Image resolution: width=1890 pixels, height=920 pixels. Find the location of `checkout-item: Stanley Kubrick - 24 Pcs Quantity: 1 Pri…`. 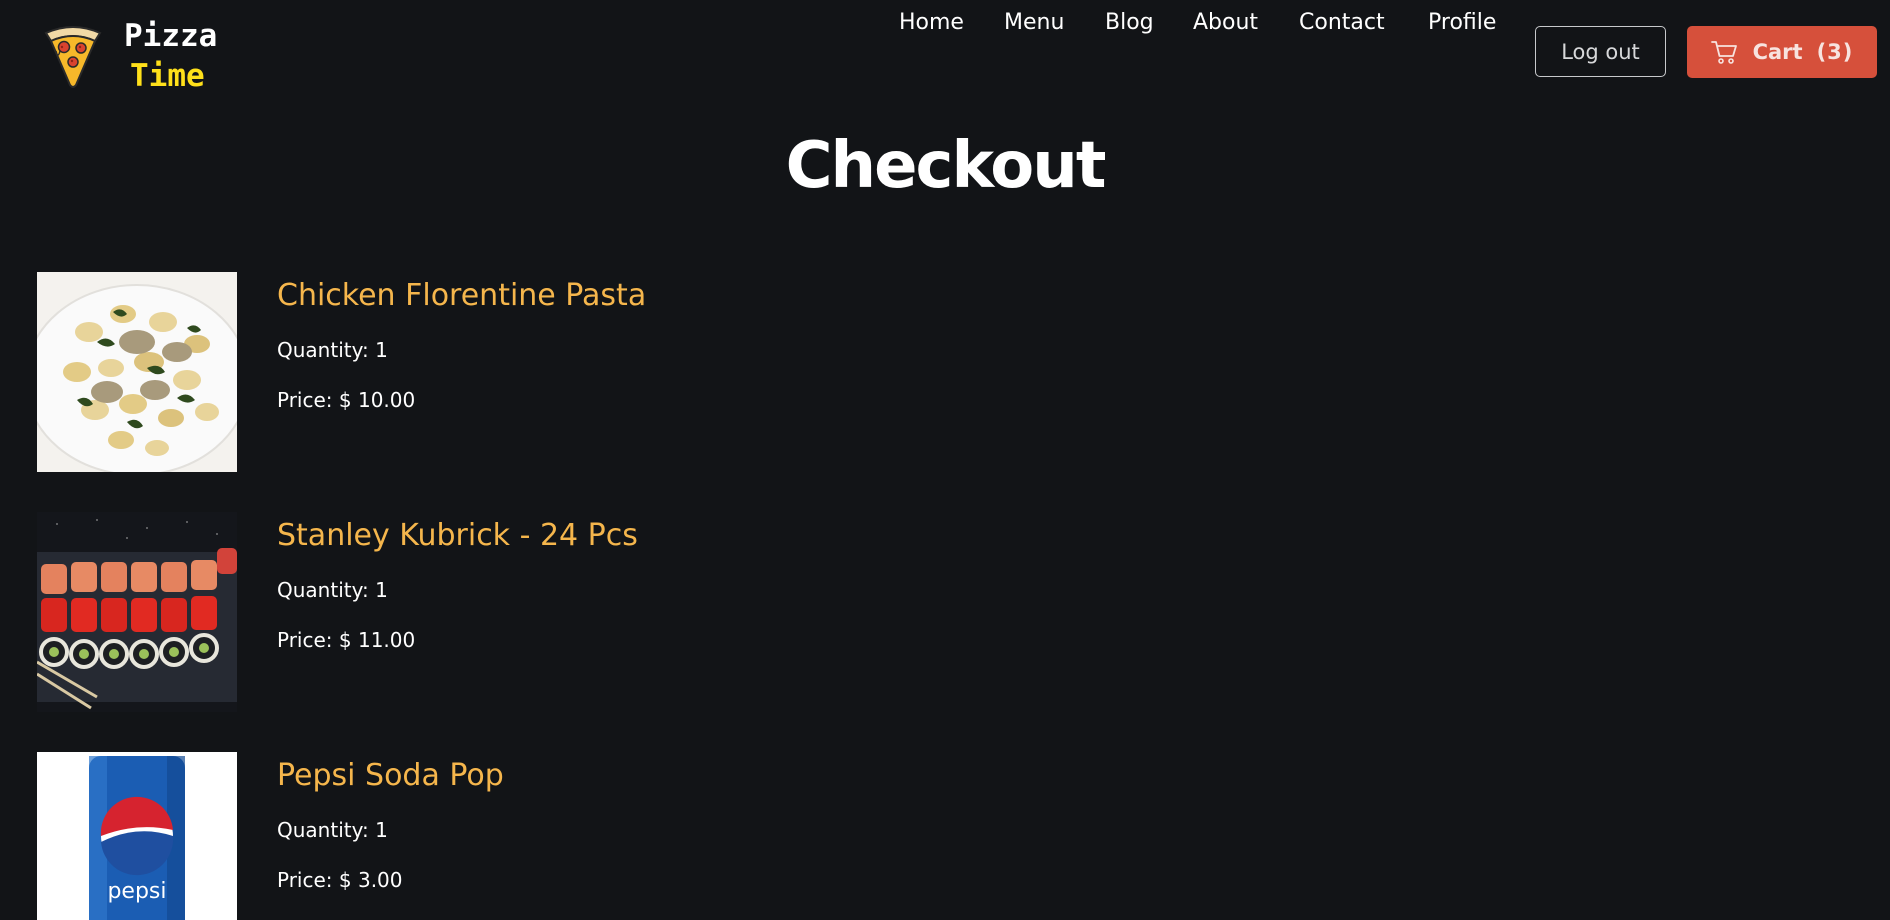

checkout-item: Stanley Kubrick - 24 Pcs Quantity: 1 Pri… is located at coordinates (637, 612).